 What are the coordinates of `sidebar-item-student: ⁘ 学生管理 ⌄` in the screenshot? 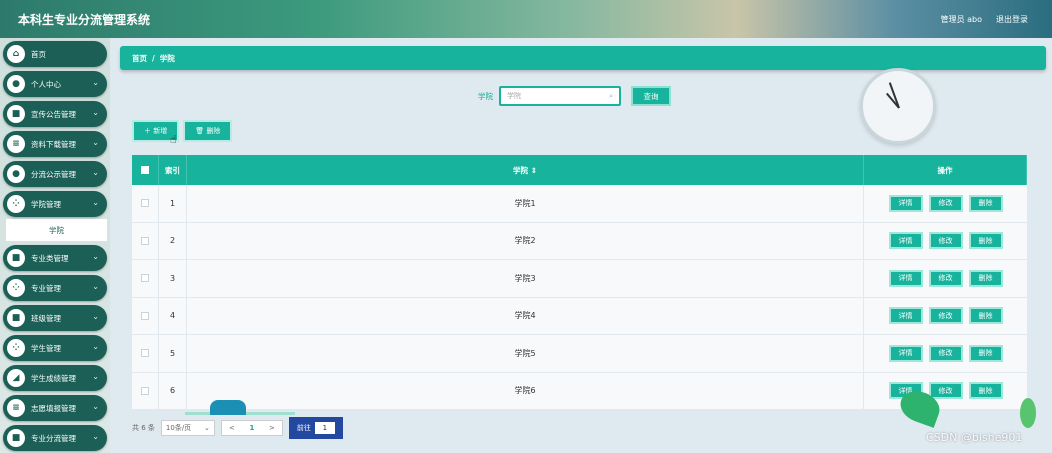 It's located at (55, 348).